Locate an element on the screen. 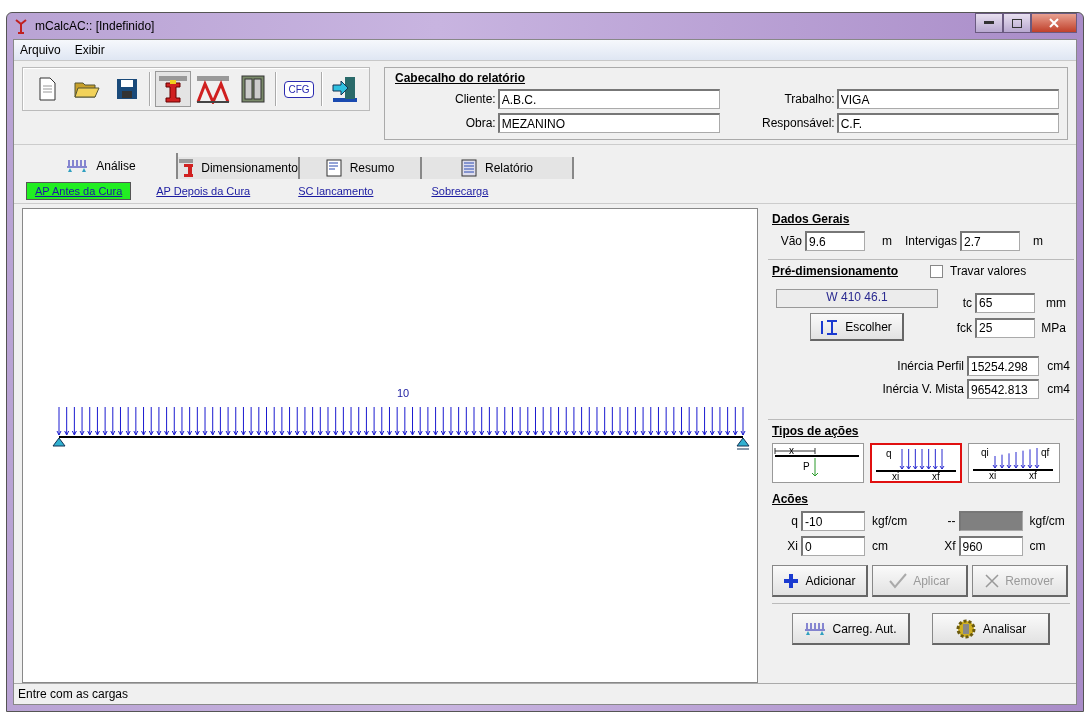 The width and height of the screenshot is (1088, 716). load-value-label: 10 is located at coordinates (403, 393).